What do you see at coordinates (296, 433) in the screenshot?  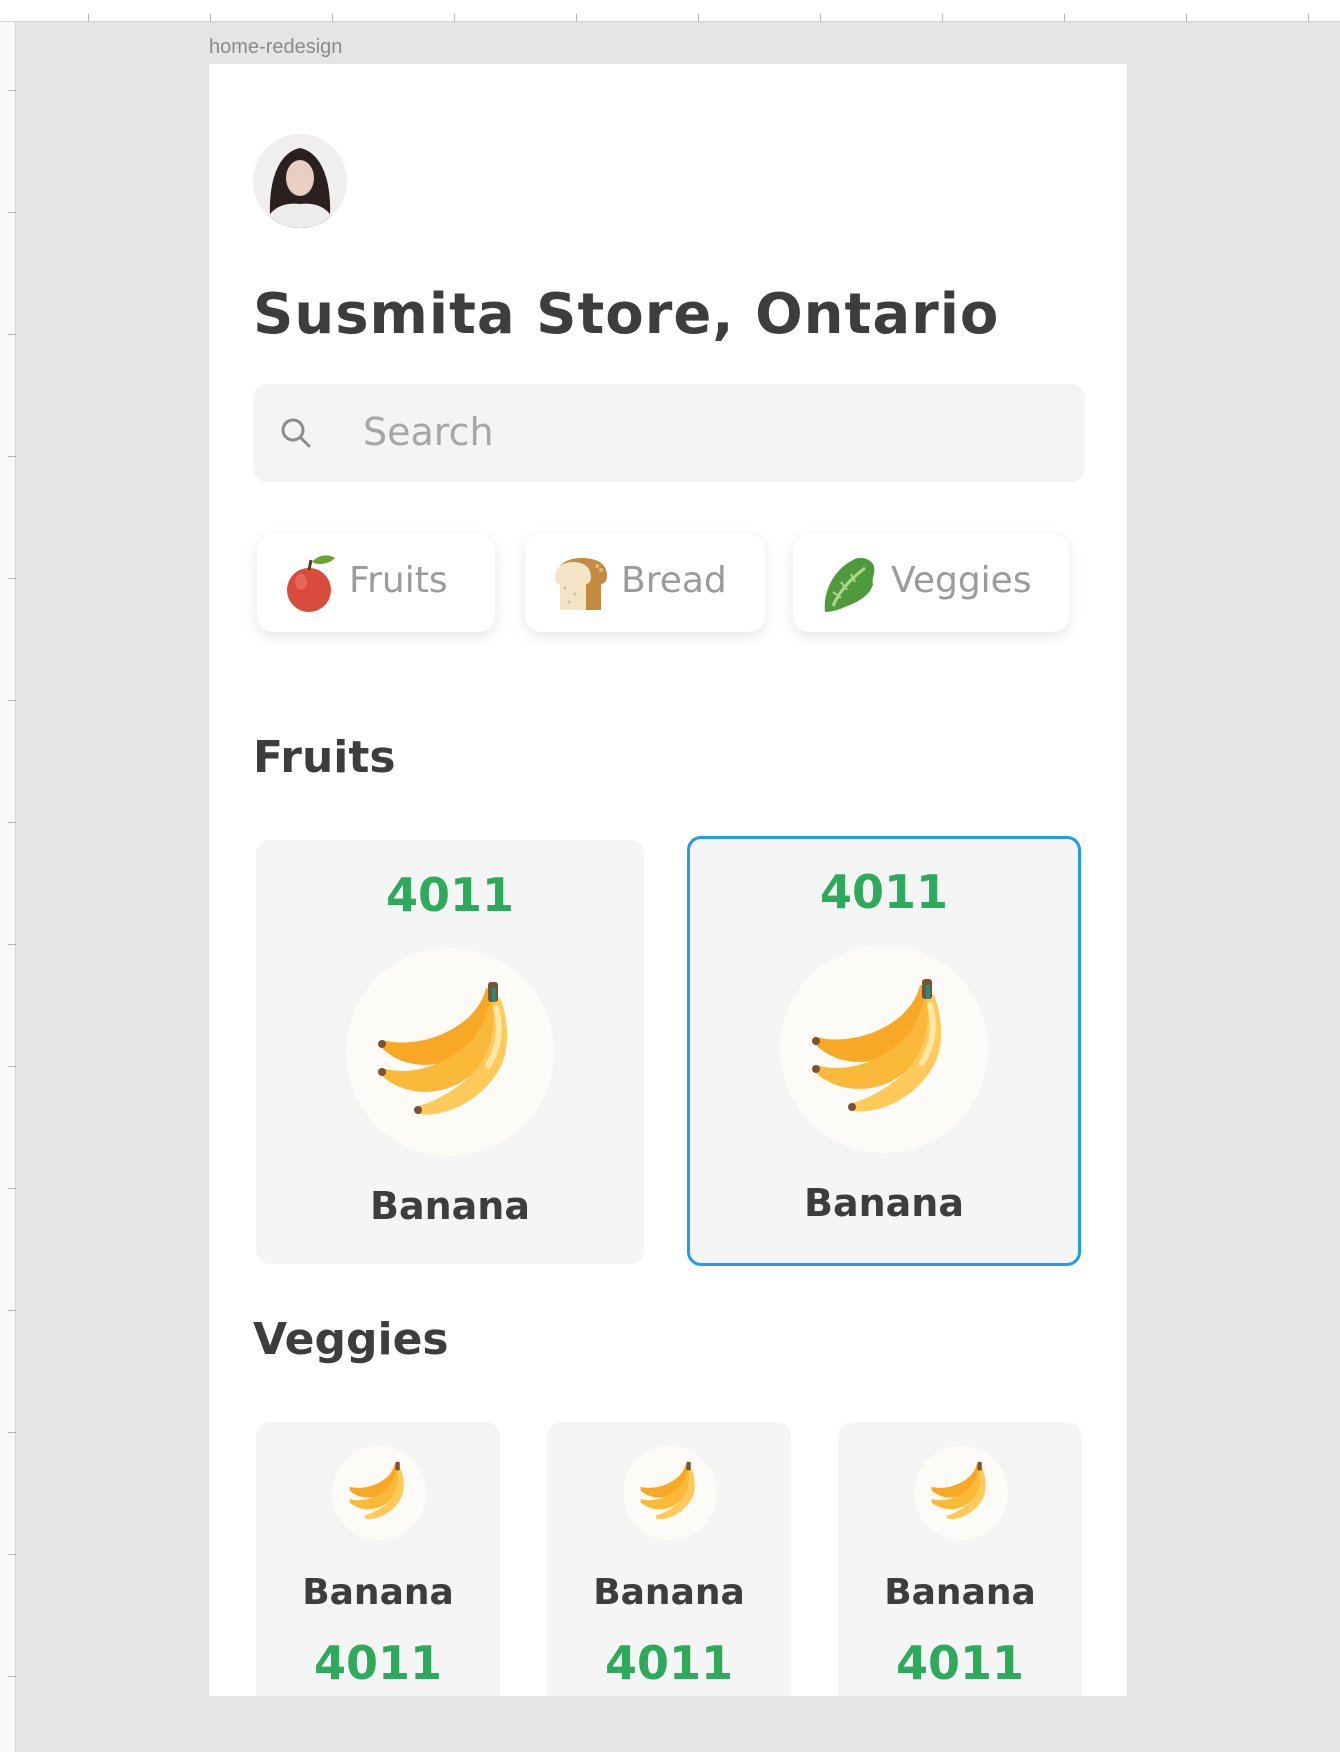 I see `search-icon` at bounding box center [296, 433].